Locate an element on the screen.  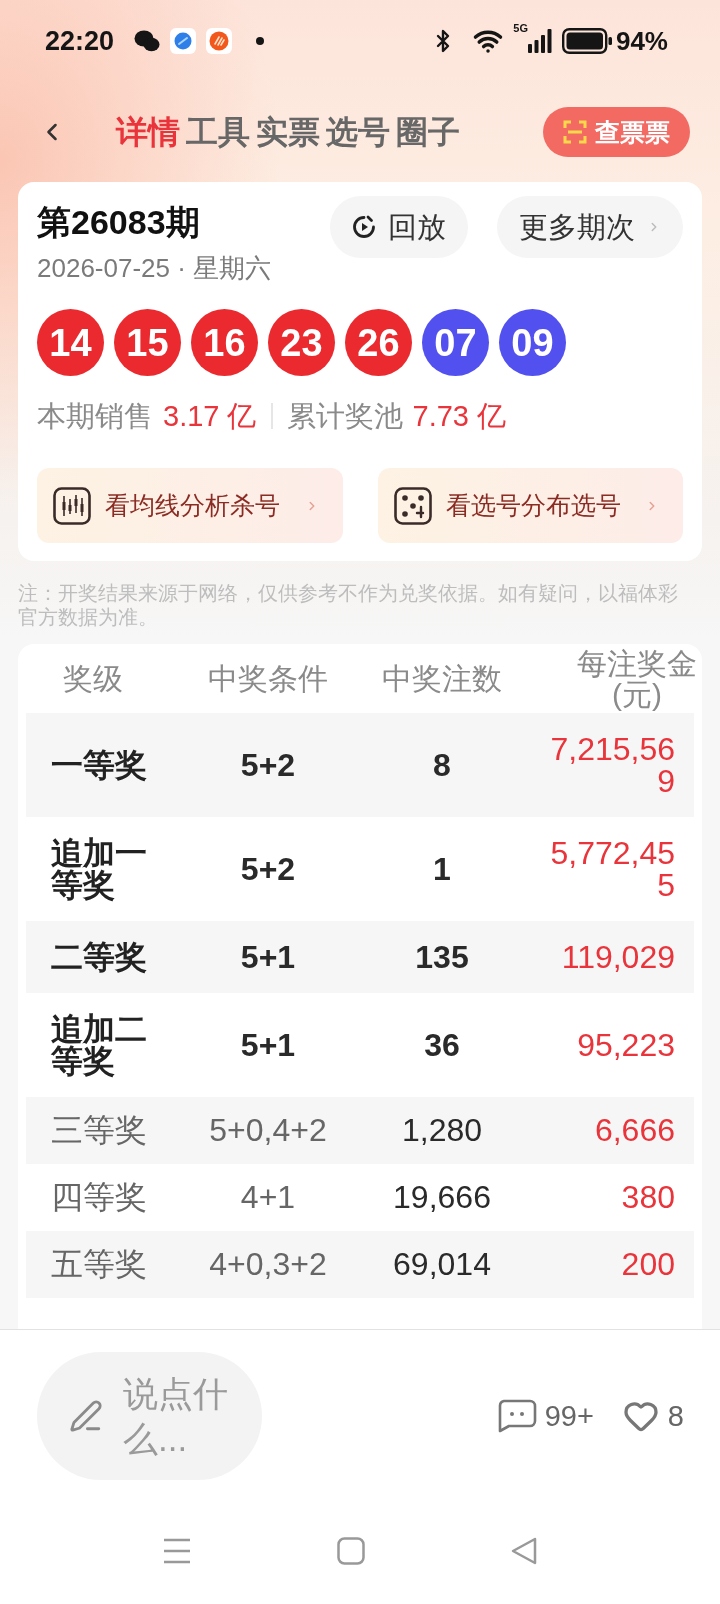
win-condition: 4+0,3+2 is located at coordinates (268, 1264).